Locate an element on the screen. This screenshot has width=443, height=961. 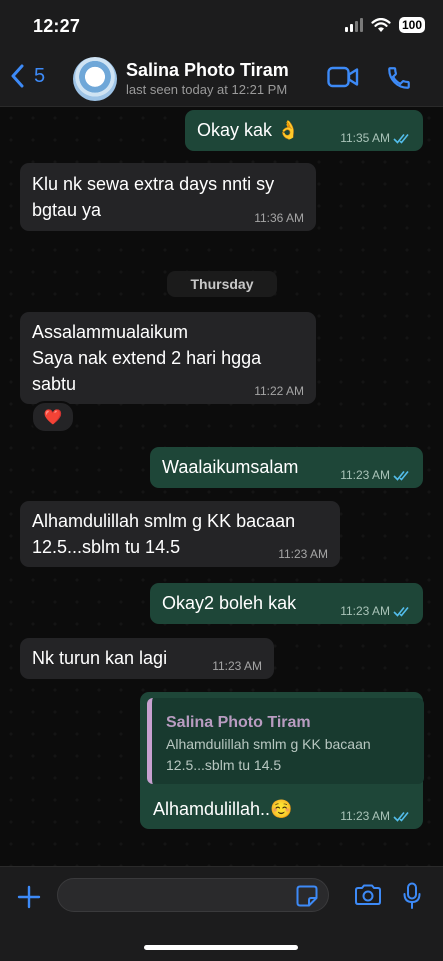
status-bar: 12:27 100 is located at coordinates (221, 26).